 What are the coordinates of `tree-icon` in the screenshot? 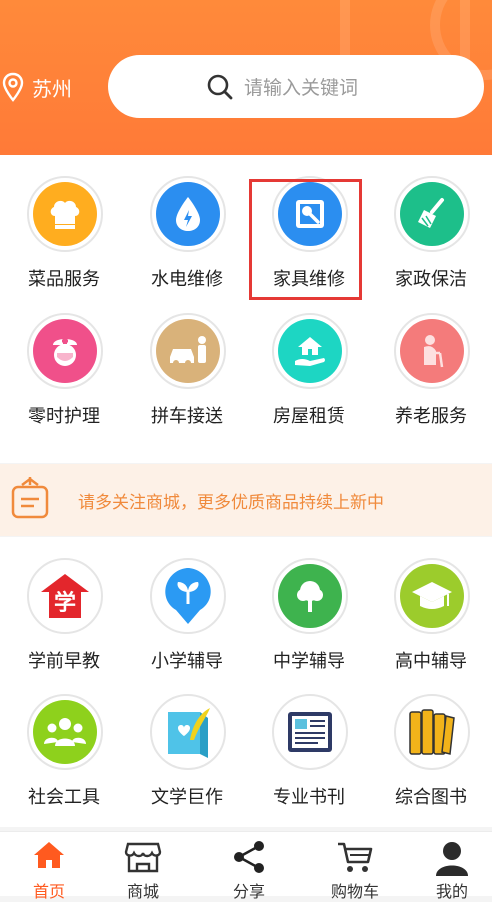 It's located at (310, 596).